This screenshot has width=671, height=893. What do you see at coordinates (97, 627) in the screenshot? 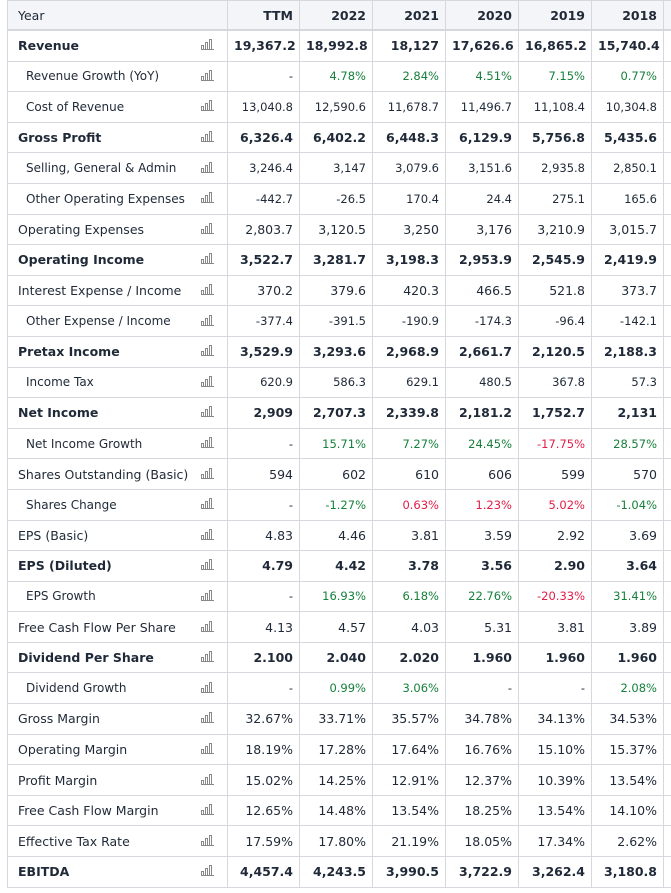
I see `row-label: Free Cash Flow Per Share` at bounding box center [97, 627].